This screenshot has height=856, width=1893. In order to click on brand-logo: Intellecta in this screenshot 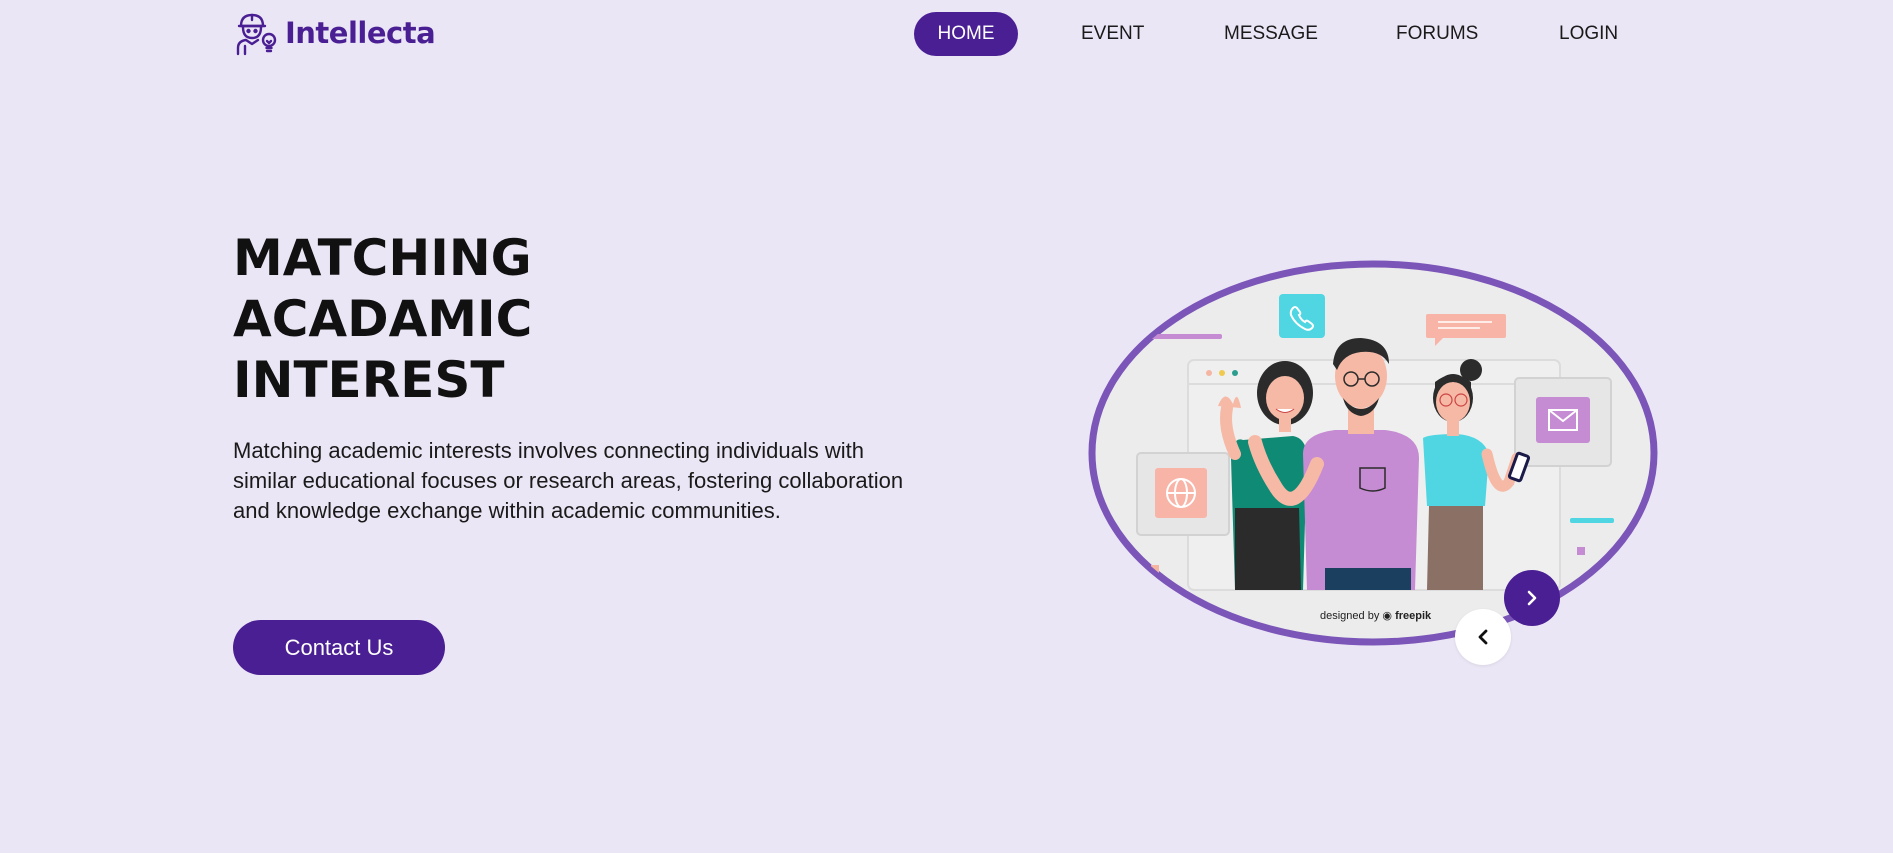, I will do `click(334, 33)`.